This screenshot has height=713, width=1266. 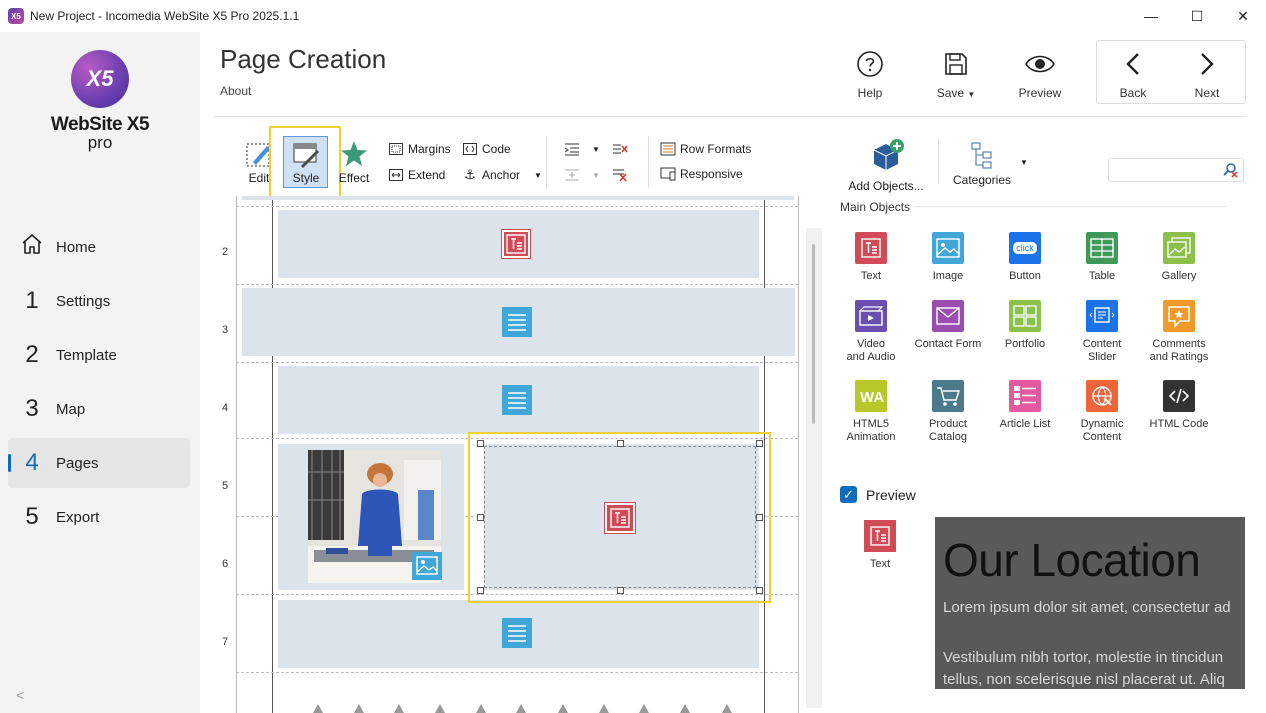 What do you see at coordinates (1025, 316) in the screenshot?
I see `portfolio-icon` at bounding box center [1025, 316].